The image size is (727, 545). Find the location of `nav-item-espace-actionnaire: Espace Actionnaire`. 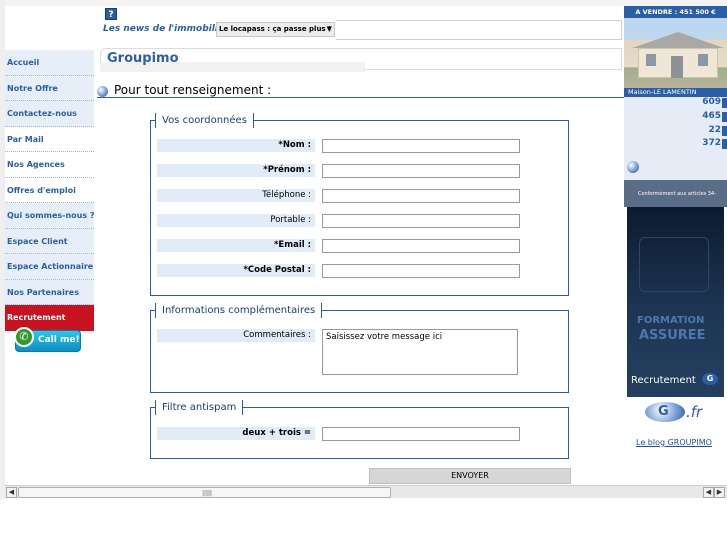

nav-item-espace-actionnaire: Espace Actionnaire is located at coordinates (49, 267).